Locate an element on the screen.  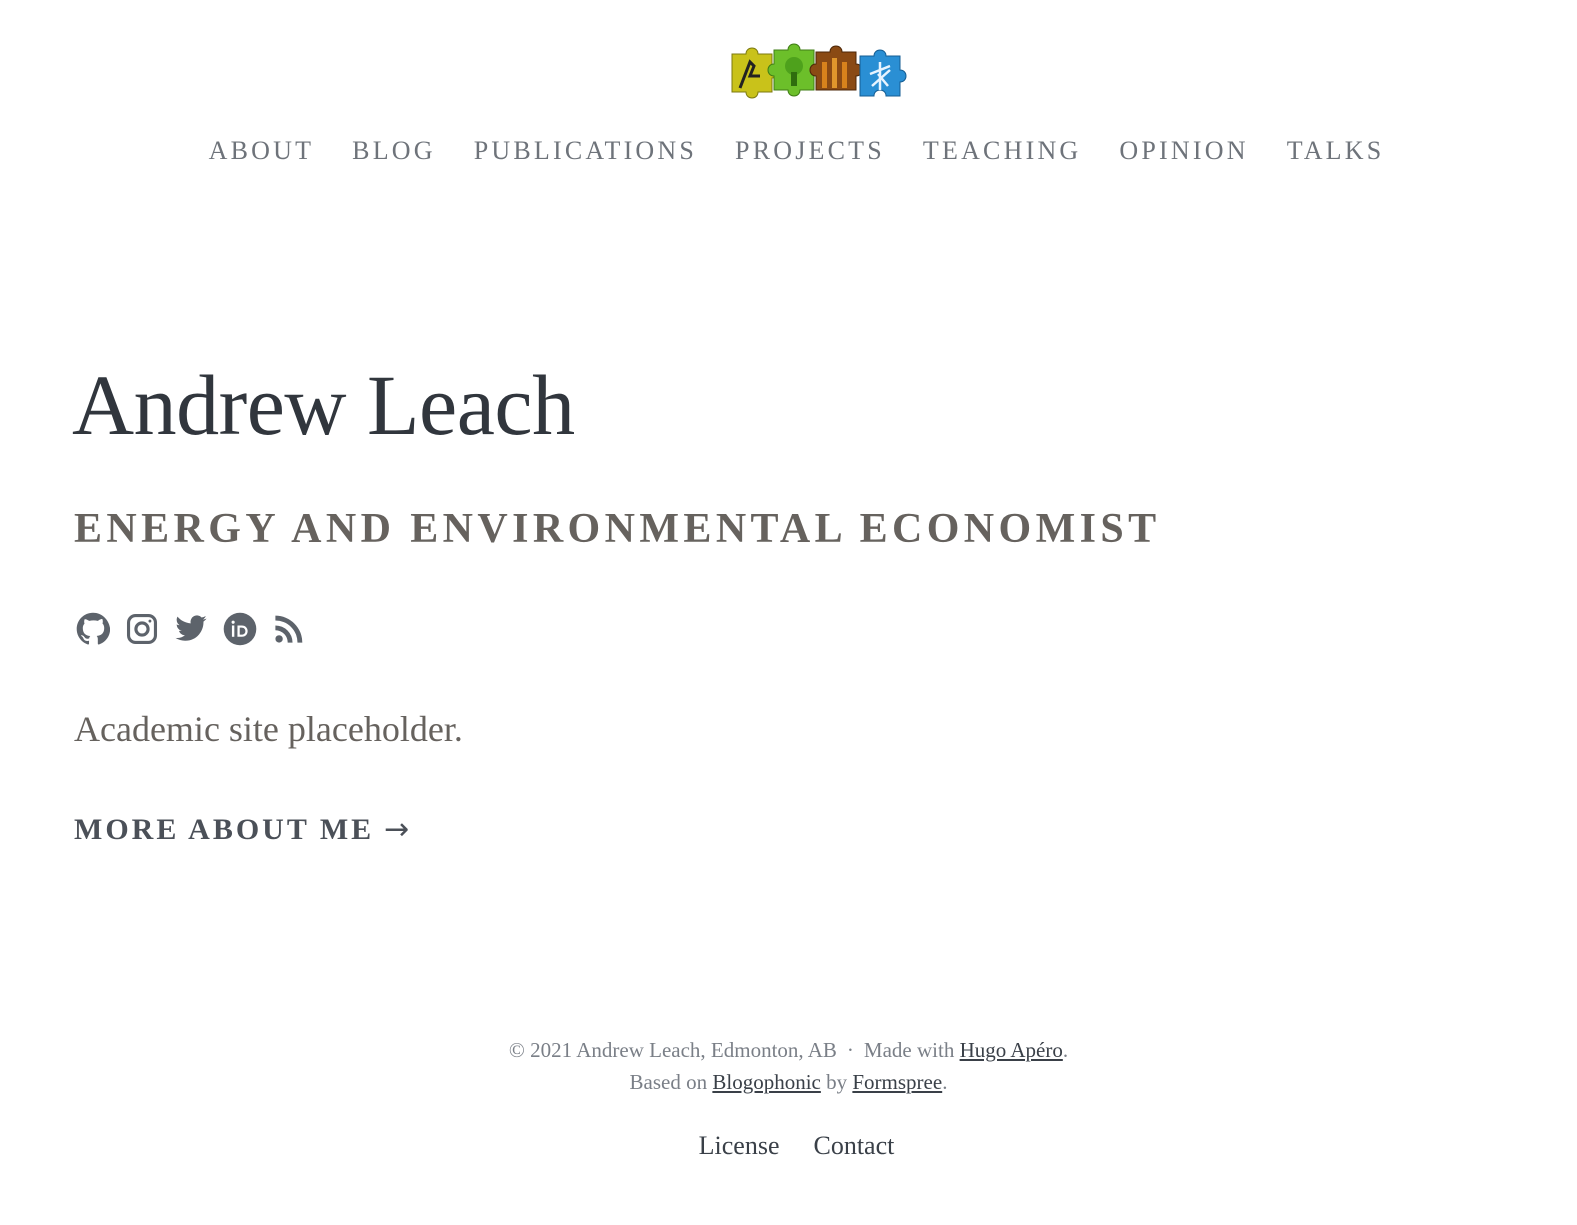
footer-link-license: License is located at coordinates (739, 1146).